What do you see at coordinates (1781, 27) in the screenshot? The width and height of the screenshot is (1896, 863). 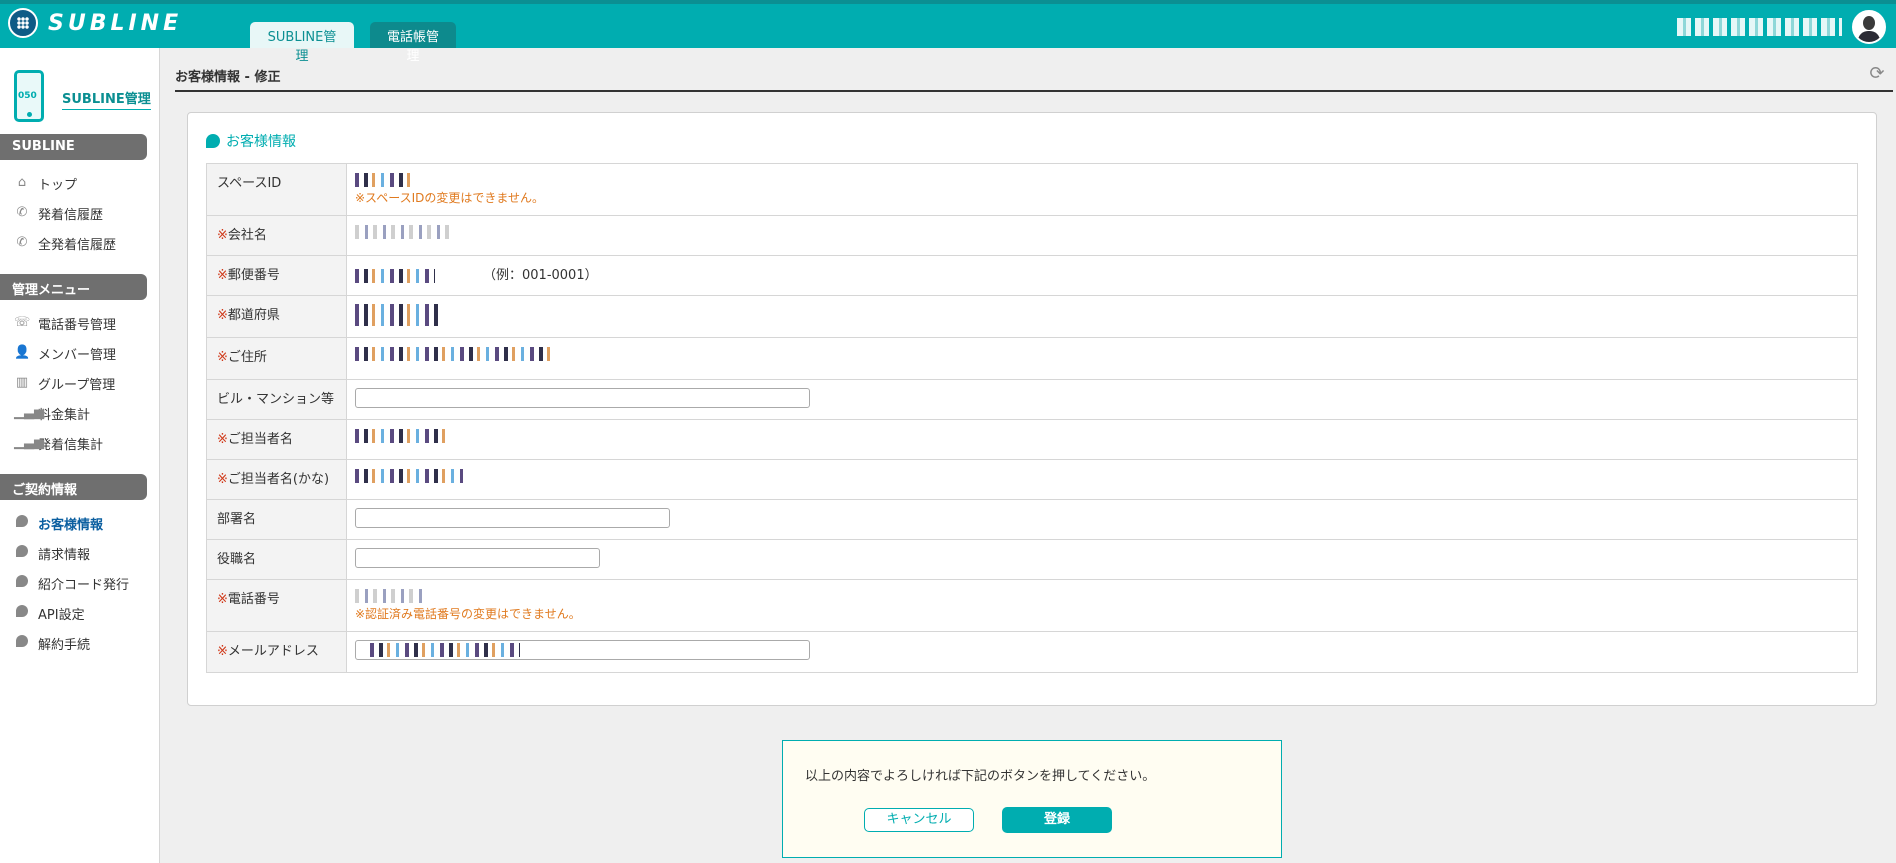 I see `user-area` at bounding box center [1781, 27].